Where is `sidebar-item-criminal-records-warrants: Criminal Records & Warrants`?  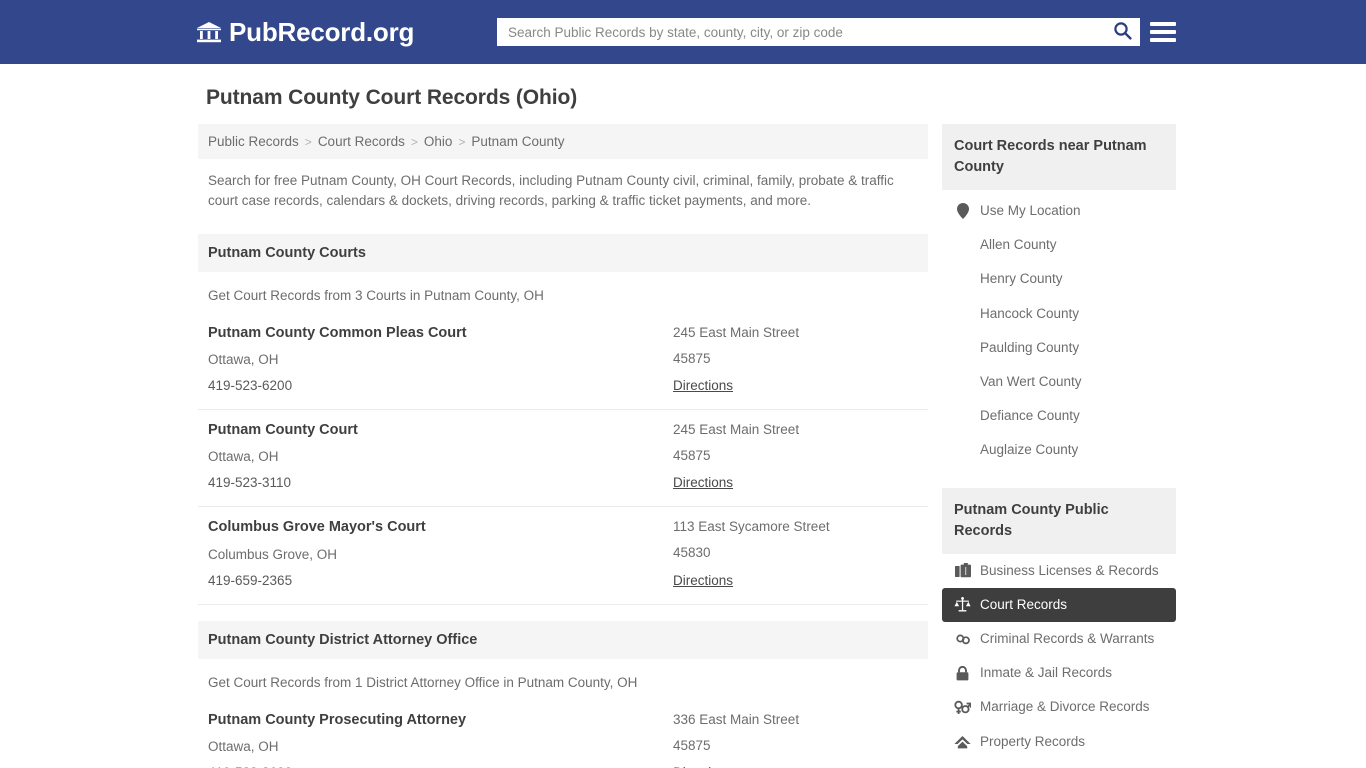 sidebar-item-criminal-records-warrants: Criminal Records & Warrants is located at coordinates (1059, 639).